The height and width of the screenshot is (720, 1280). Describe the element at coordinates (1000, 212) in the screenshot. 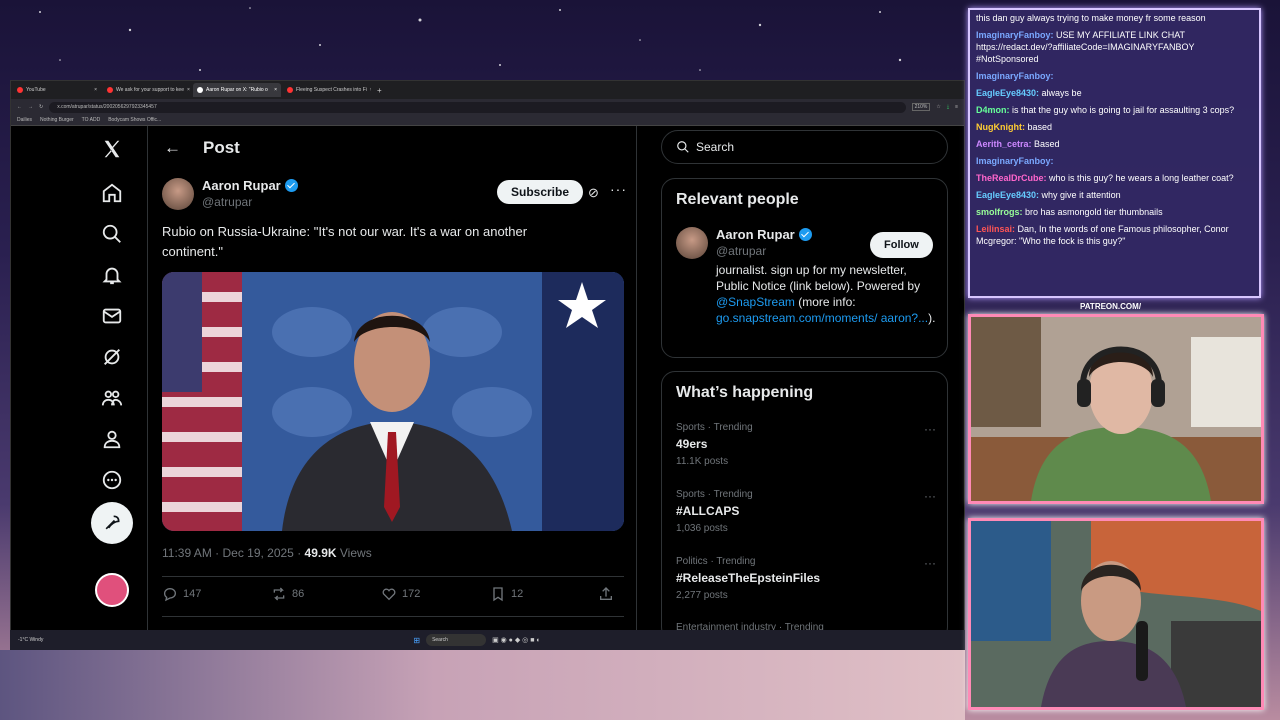

I see `chat-username: smolfrogs:` at that location.